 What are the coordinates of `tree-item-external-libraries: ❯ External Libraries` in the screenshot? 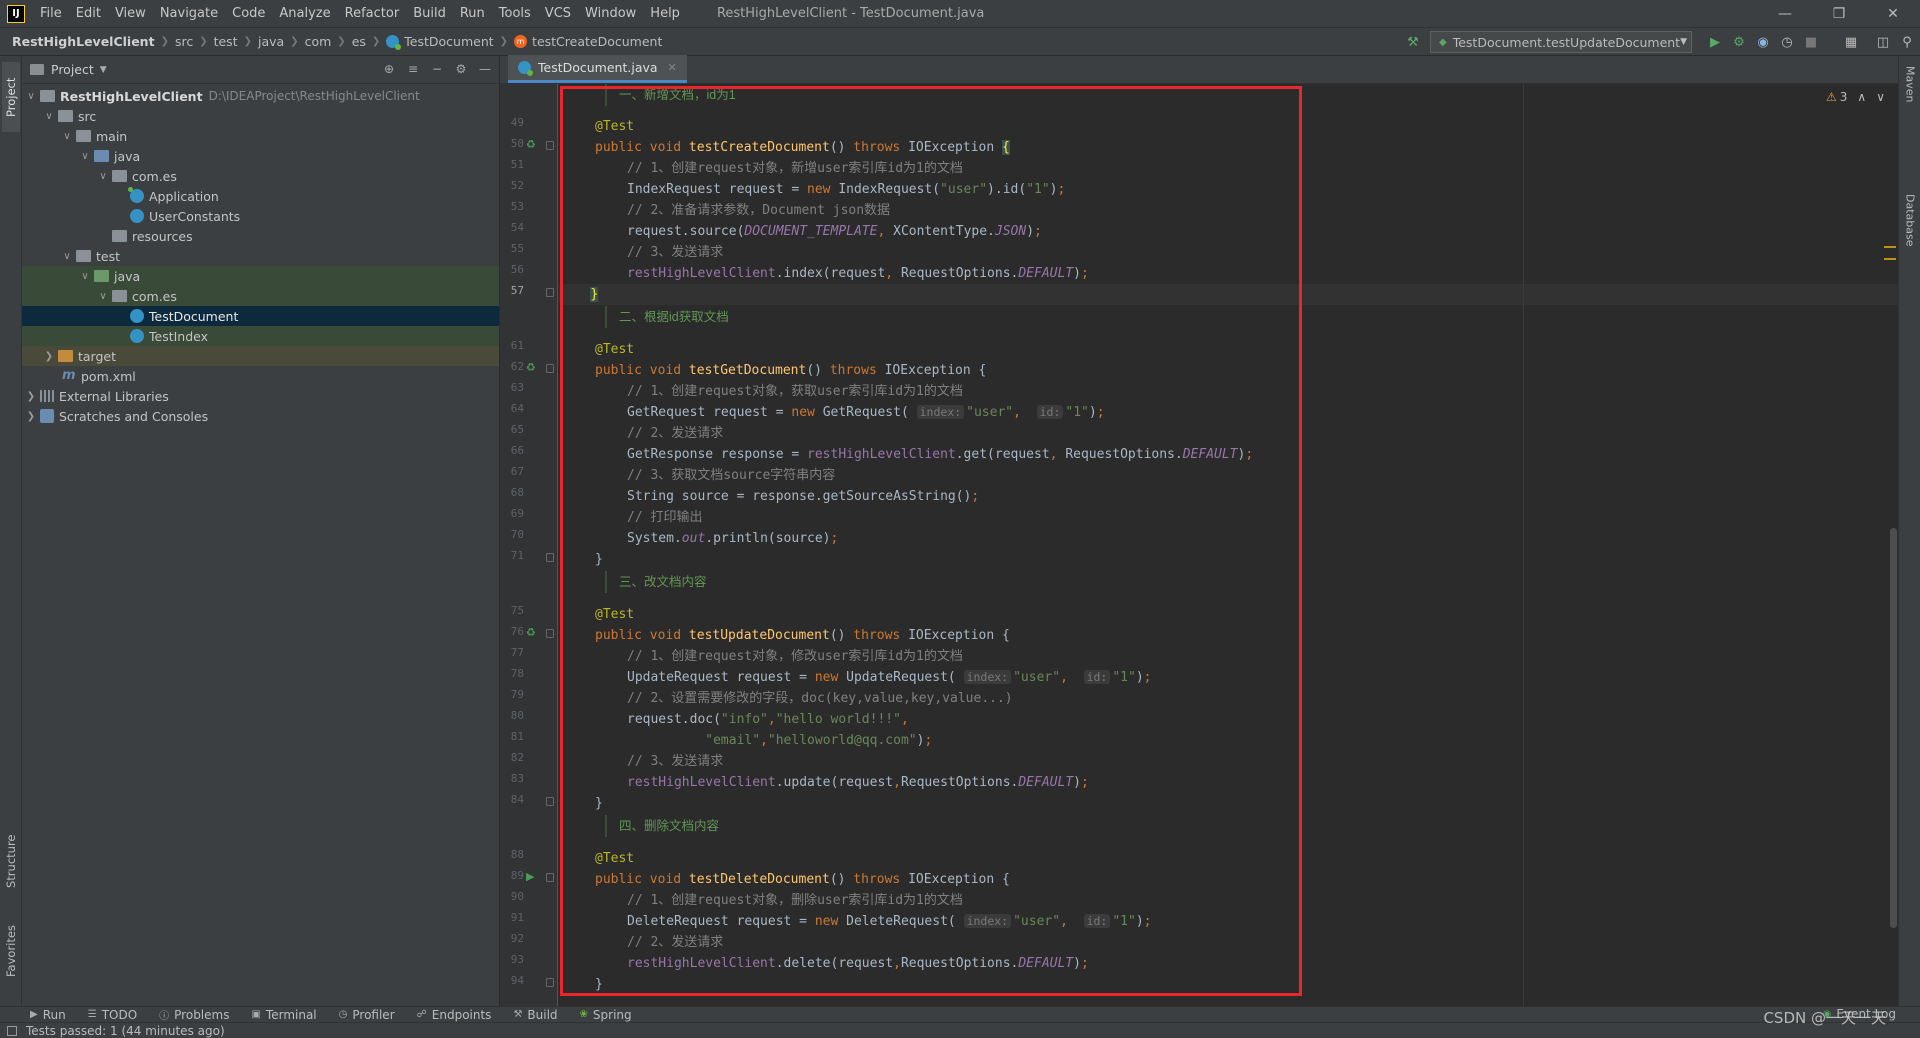 It's located at (260, 396).